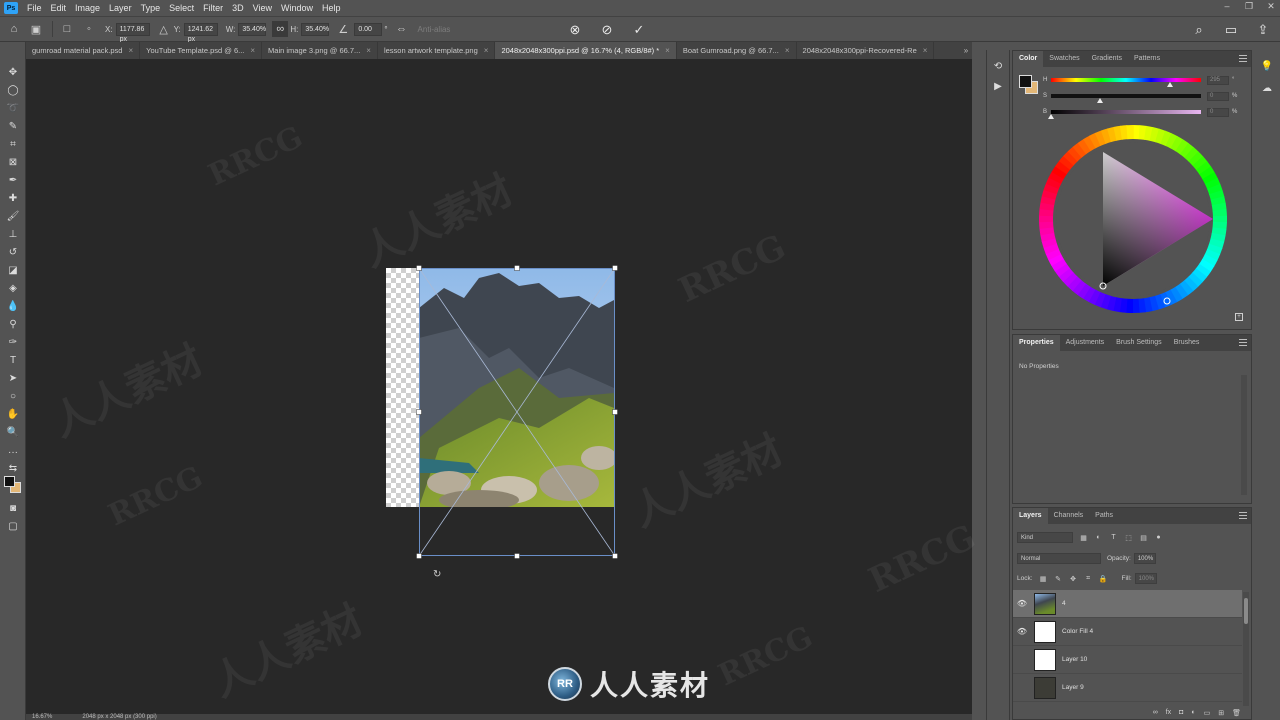 Image resolution: width=1280 pixels, height=720 pixels. I want to click on saturation-value: 0, so click(1218, 96).